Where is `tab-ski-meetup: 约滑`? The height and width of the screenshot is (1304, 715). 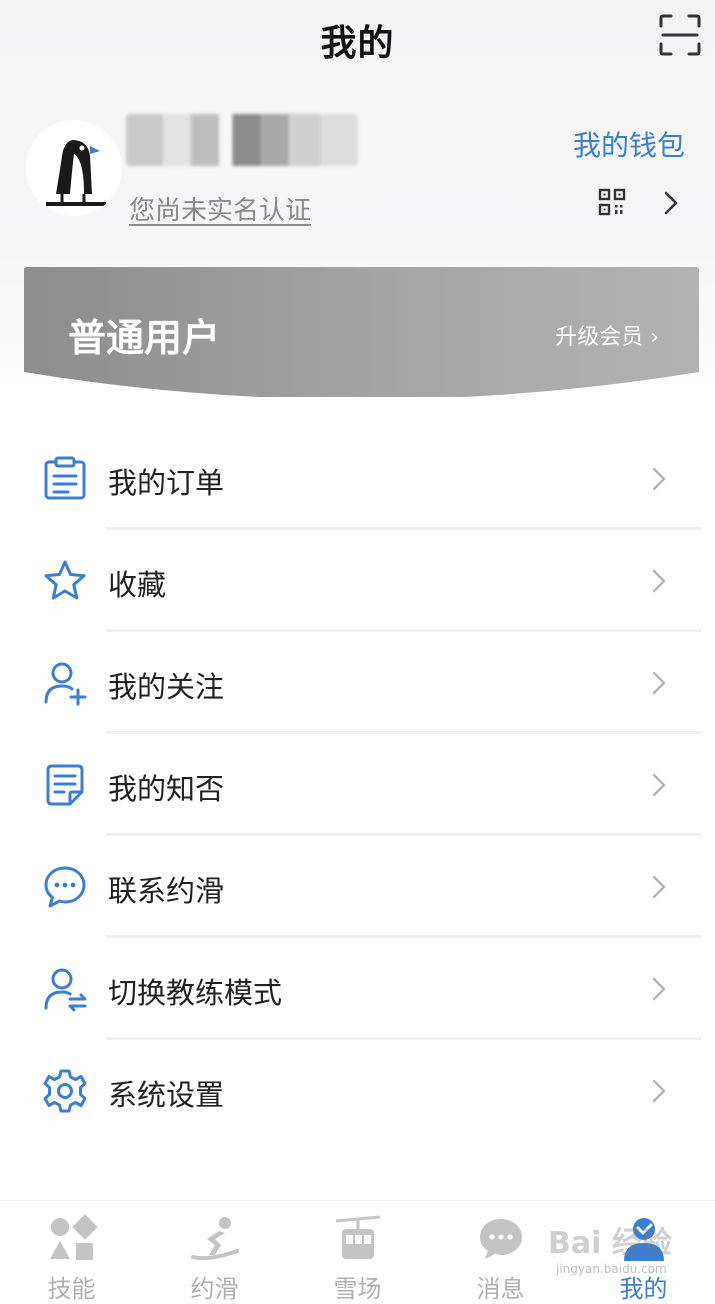 tab-ski-meetup: 约滑 is located at coordinates (214, 1252).